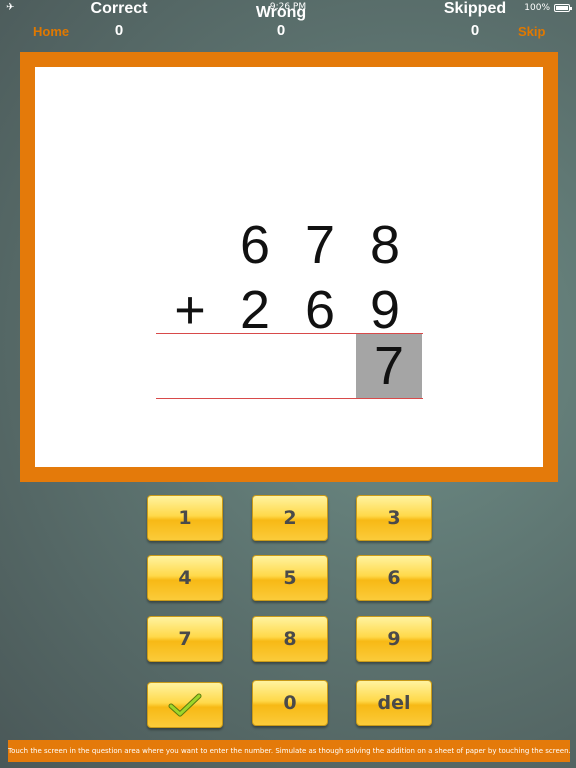  I want to click on key-9: 9, so click(394, 639).